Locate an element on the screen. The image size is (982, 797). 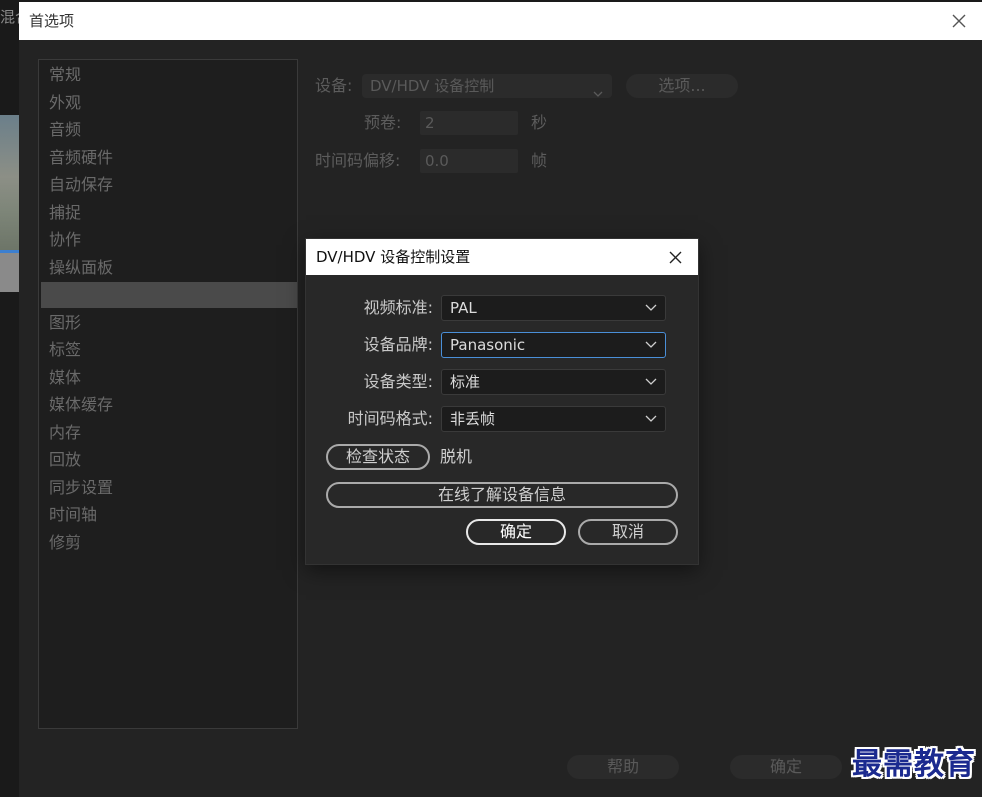
device-brand-value: Panasonic is located at coordinates (488, 345).